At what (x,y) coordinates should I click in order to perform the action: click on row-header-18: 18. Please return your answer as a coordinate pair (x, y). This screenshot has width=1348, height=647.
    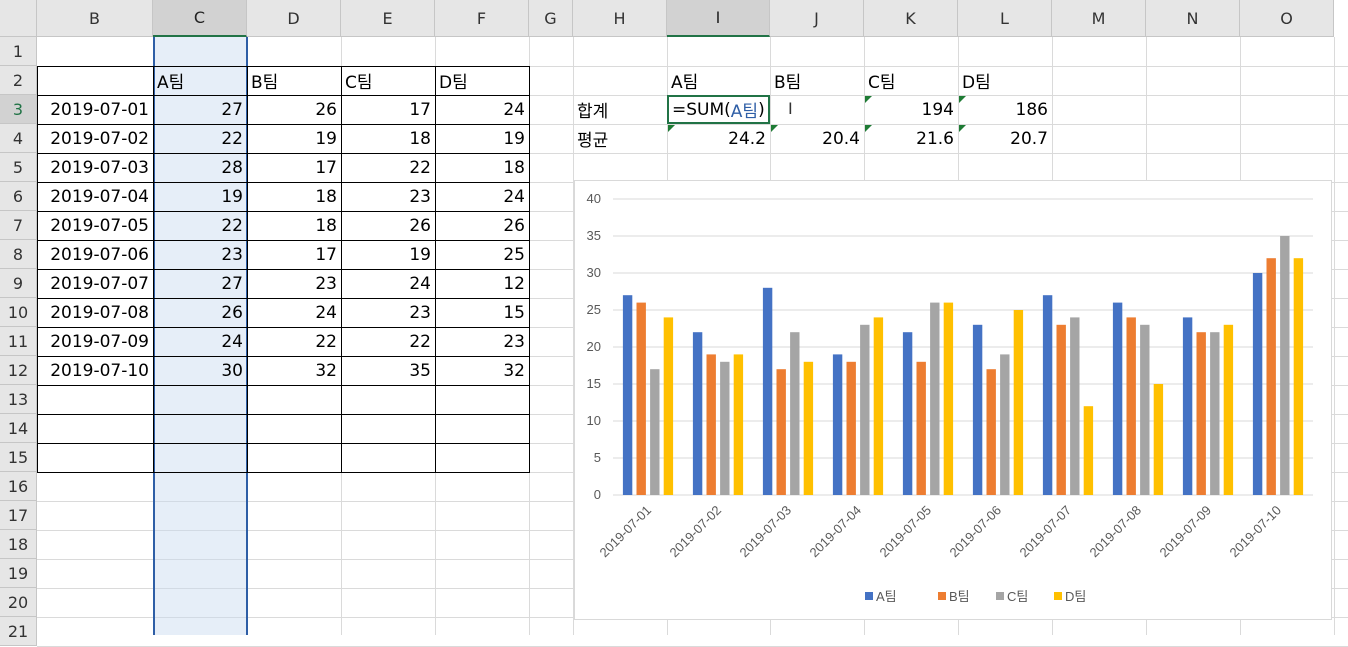
    Looking at the image, I should click on (18, 544).